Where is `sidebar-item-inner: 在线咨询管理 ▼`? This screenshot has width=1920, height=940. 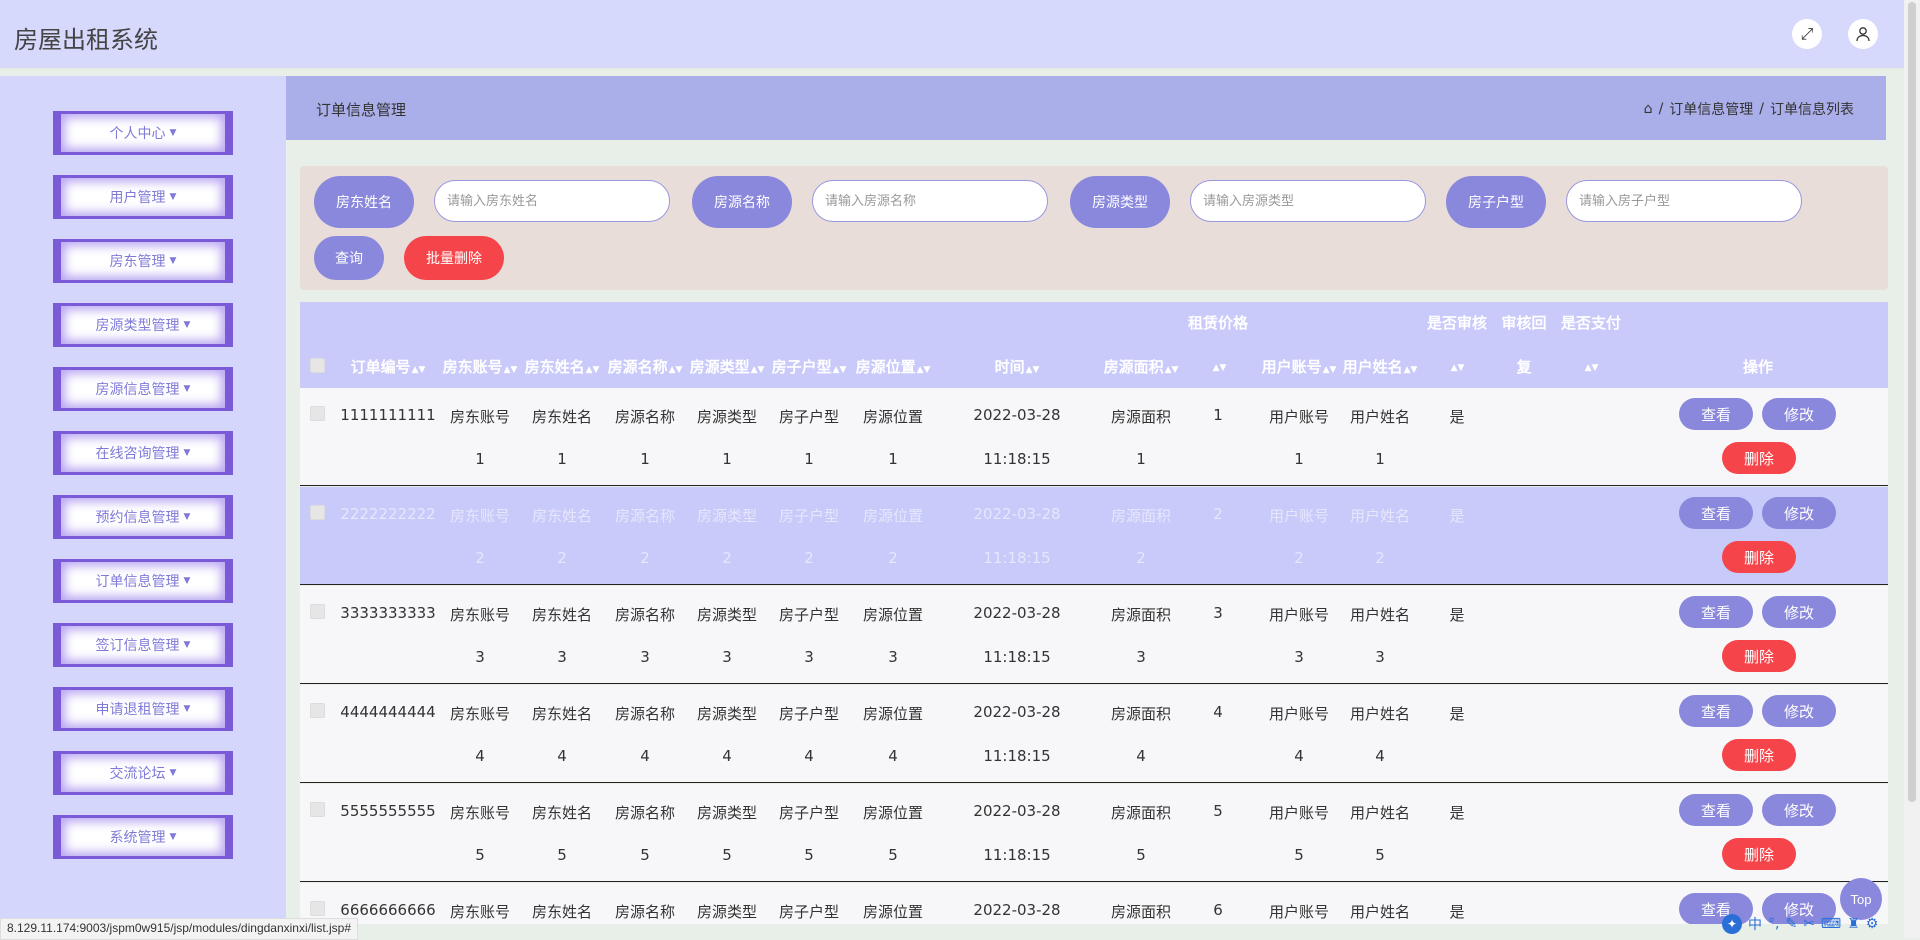
sidebar-item-inner: 在线咨询管理 ▼ is located at coordinates (143, 453).